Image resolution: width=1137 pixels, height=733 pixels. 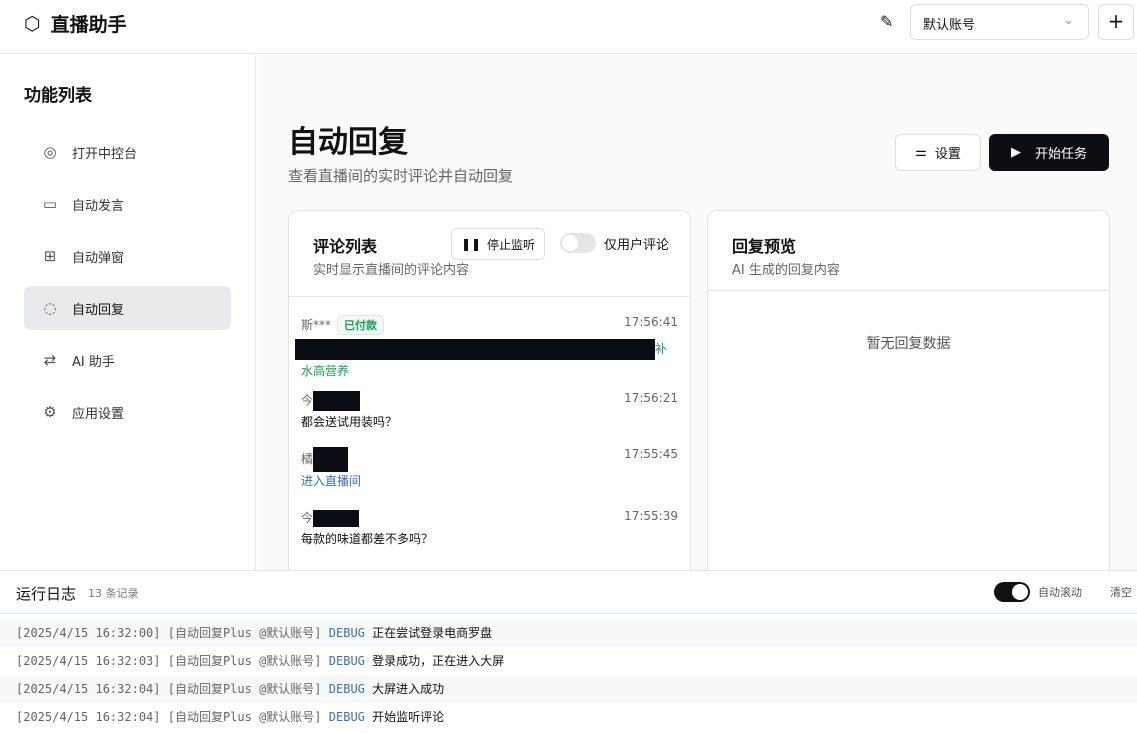 I want to click on ai-icon: ⇄, so click(x=50, y=360).